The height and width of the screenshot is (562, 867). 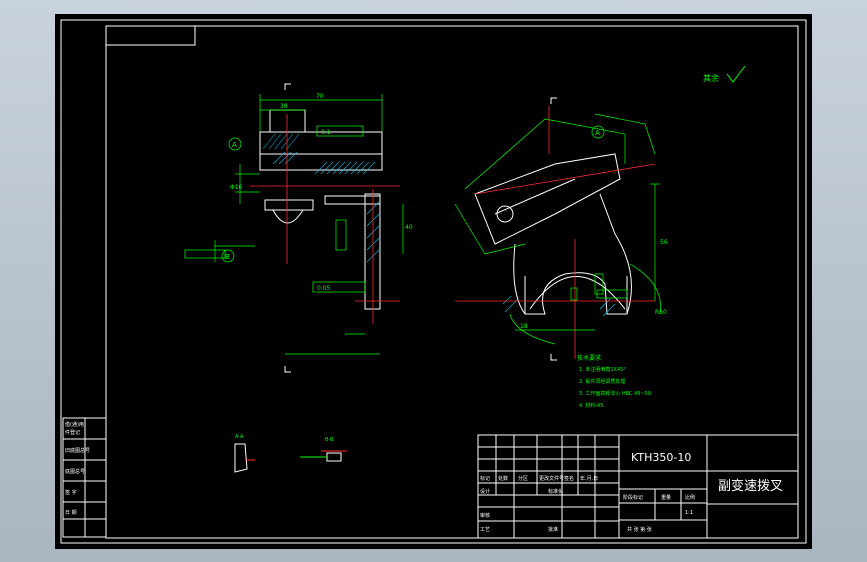 I want to click on drawing-number: KTH350-10, so click(x=661, y=457).